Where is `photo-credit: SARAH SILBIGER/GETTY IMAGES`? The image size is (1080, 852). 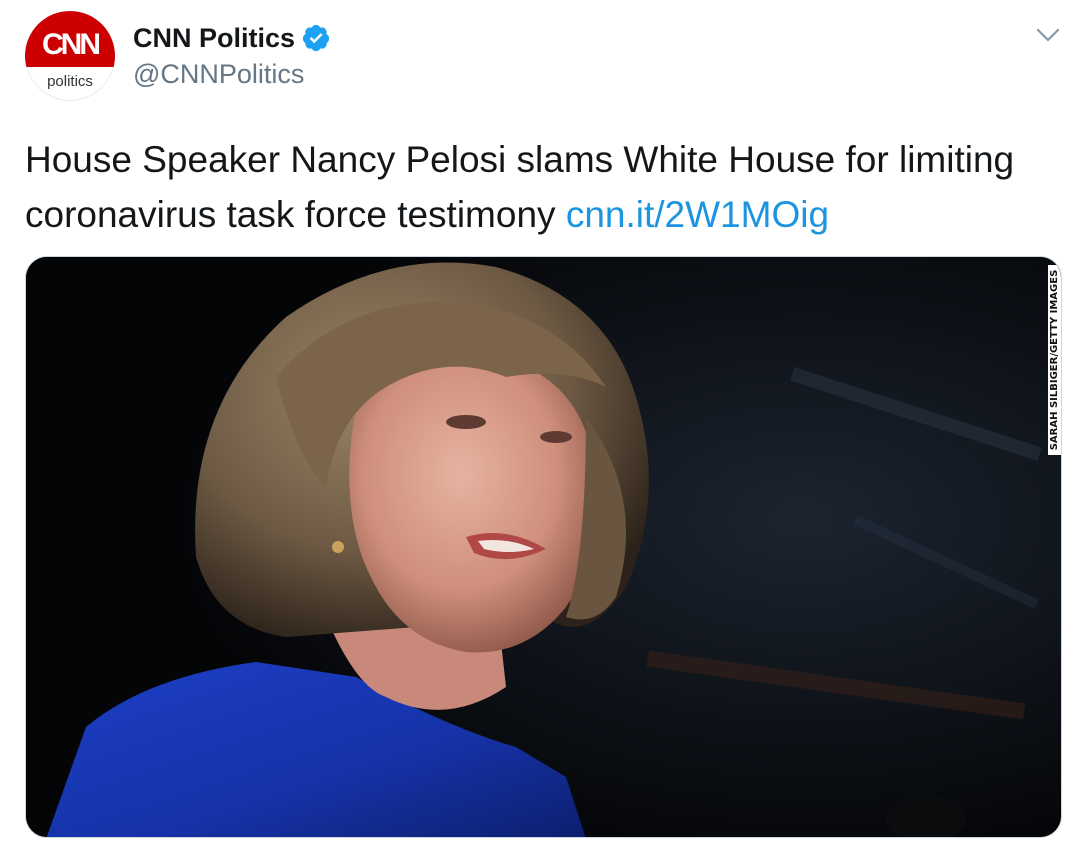 photo-credit: SARAH SILBIGER/GETTY IMAGES is located at coordinates (1054, 360).